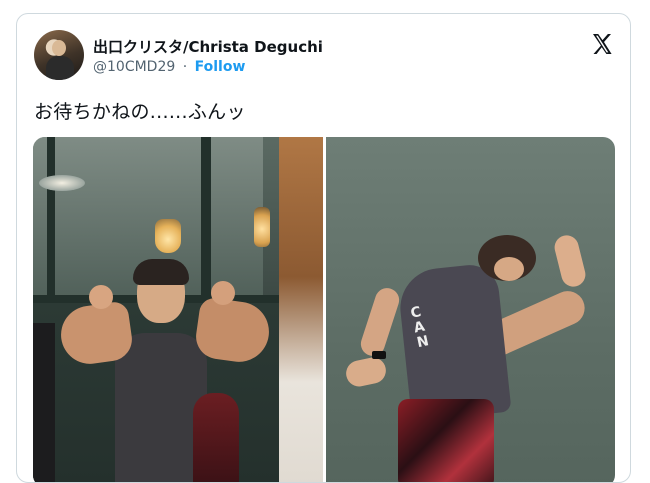 Image resolution: width=650 pixels, height=483 pixels. Describe the element at coordinates (59, 48) in the screenshot. I see `avatar-head` at that location.